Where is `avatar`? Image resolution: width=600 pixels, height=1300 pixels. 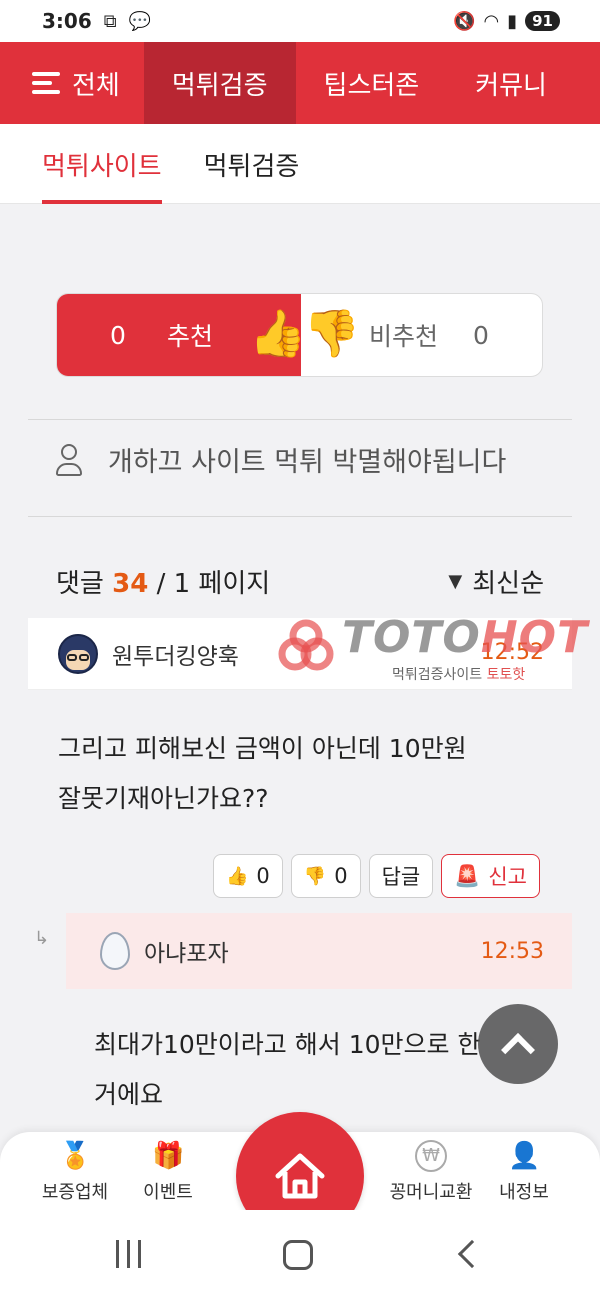
avatar is located at coordinates (78, 653).